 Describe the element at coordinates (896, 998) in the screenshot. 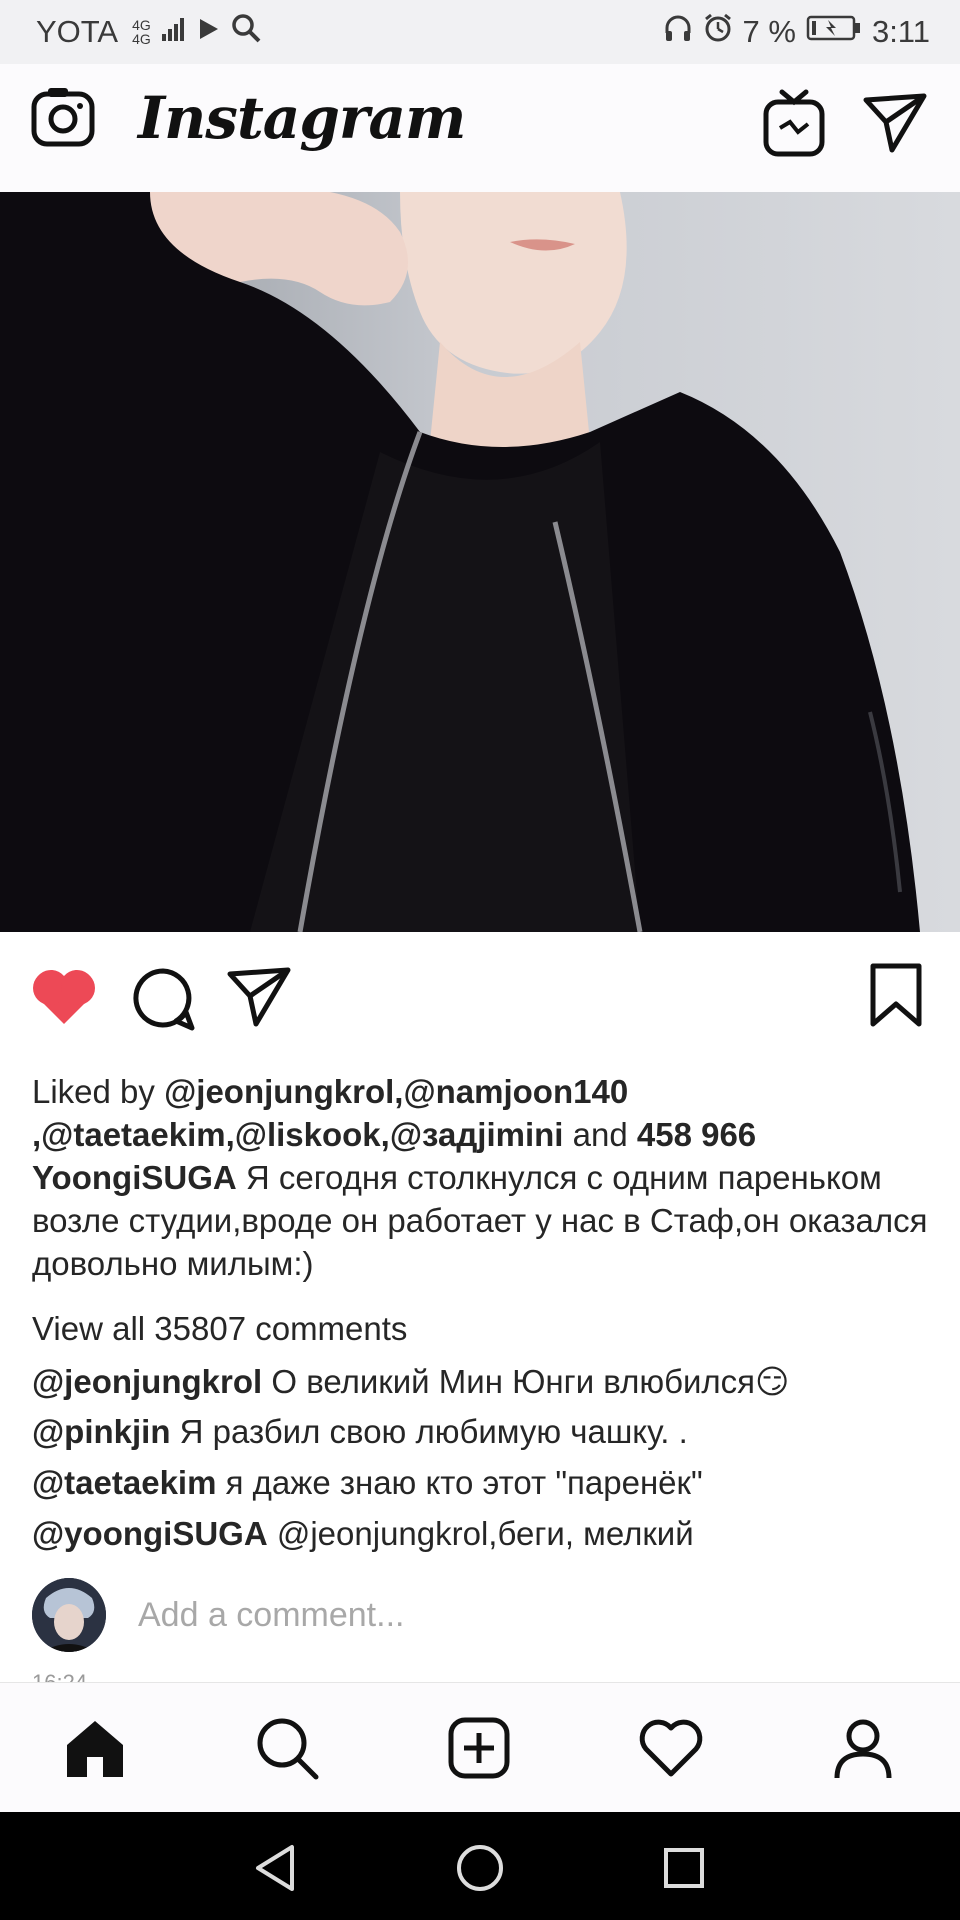

I see `bookmark-icon` at that location.